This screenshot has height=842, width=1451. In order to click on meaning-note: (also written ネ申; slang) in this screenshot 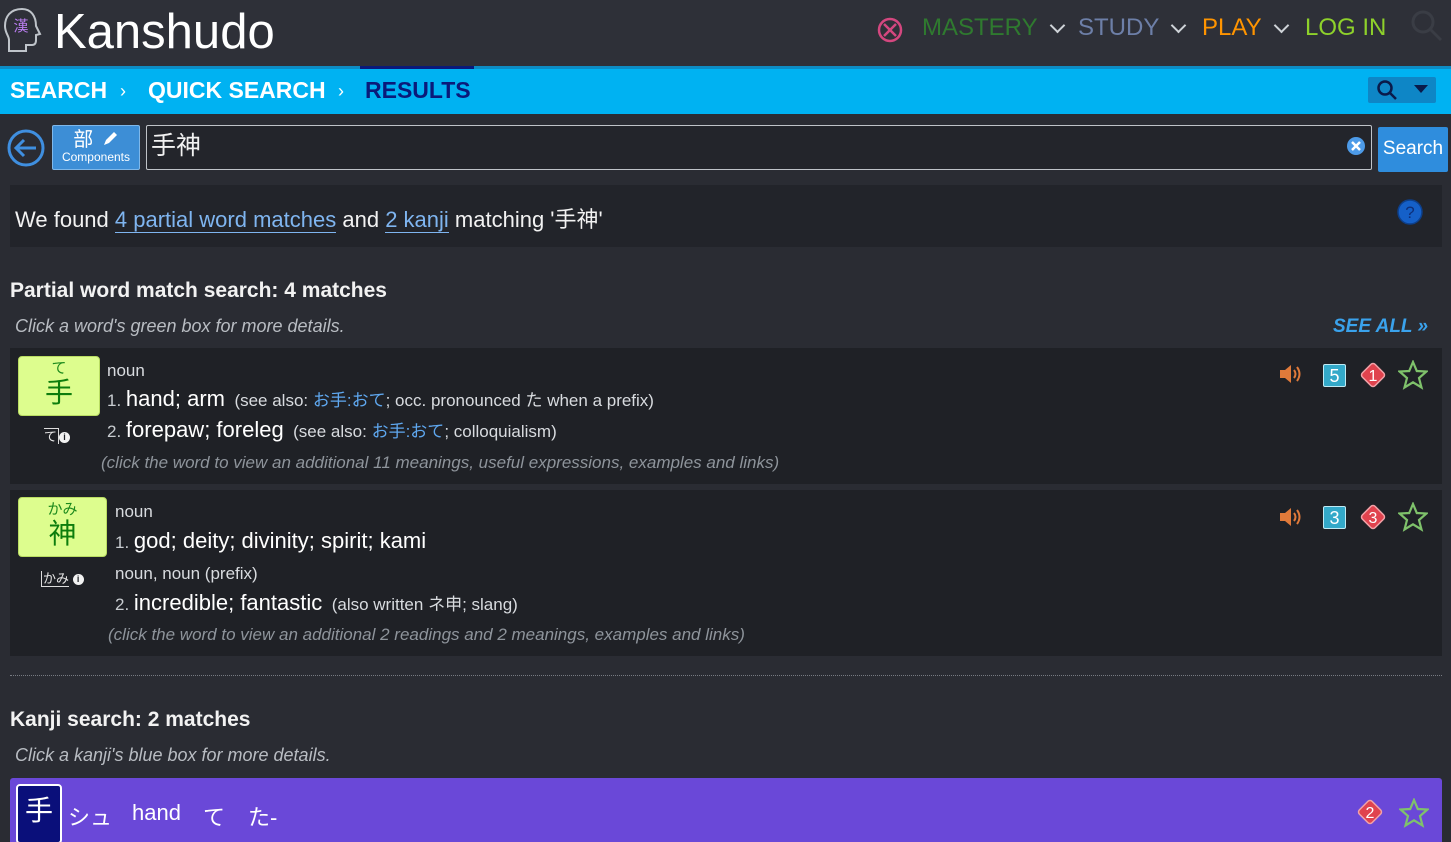, I will do `click(424, 604)`.